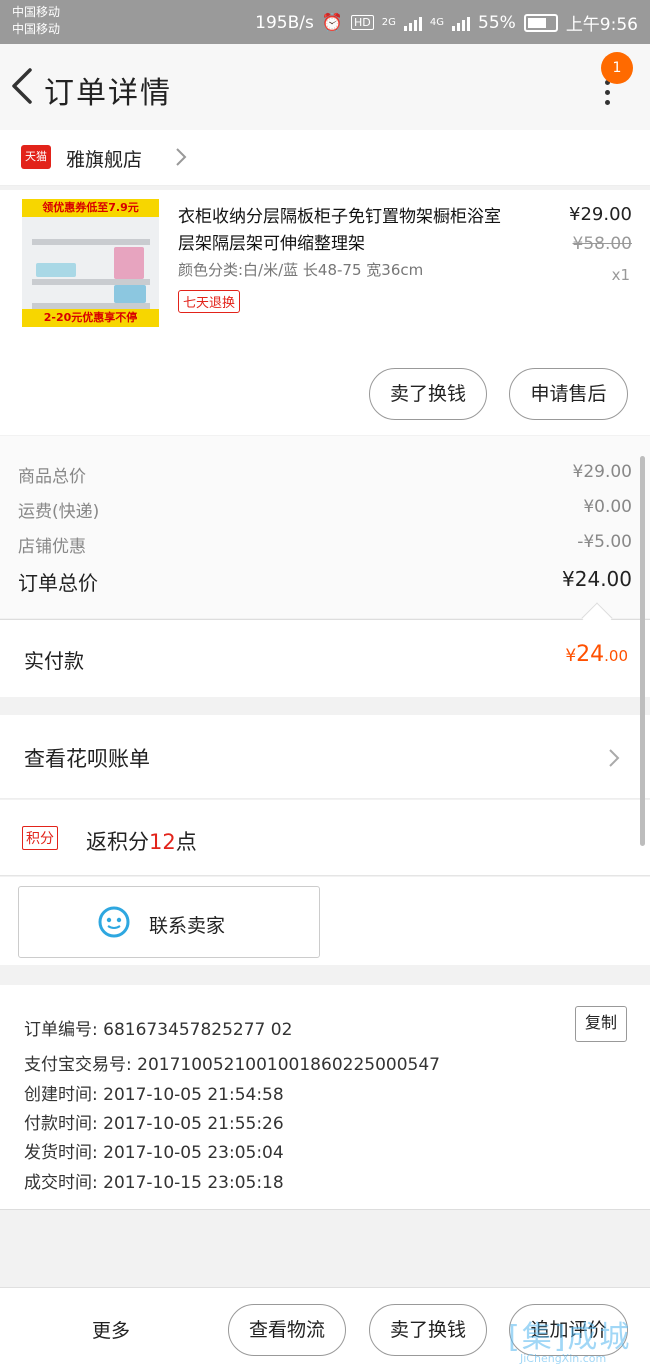  Describe the element at coordinates (104, 160) in the screenshot. I see `shop-name: 雅旗舰店` at that location.